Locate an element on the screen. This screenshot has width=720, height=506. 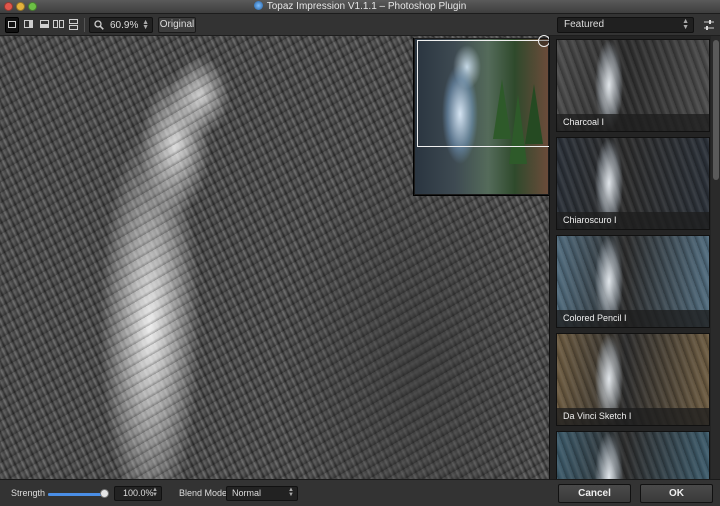
side-by-side-right-icon is located at coordinates (61, 24).